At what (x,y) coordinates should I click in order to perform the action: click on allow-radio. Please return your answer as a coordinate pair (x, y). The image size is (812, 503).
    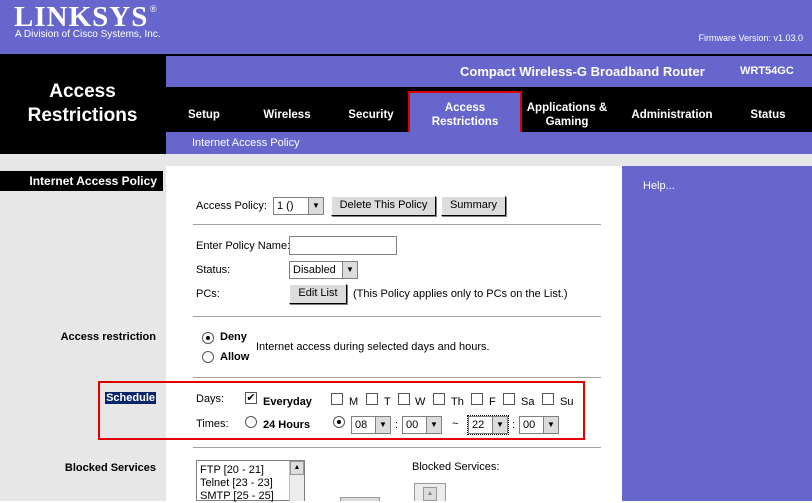
    Looking at the image, I should click on (208, 357).